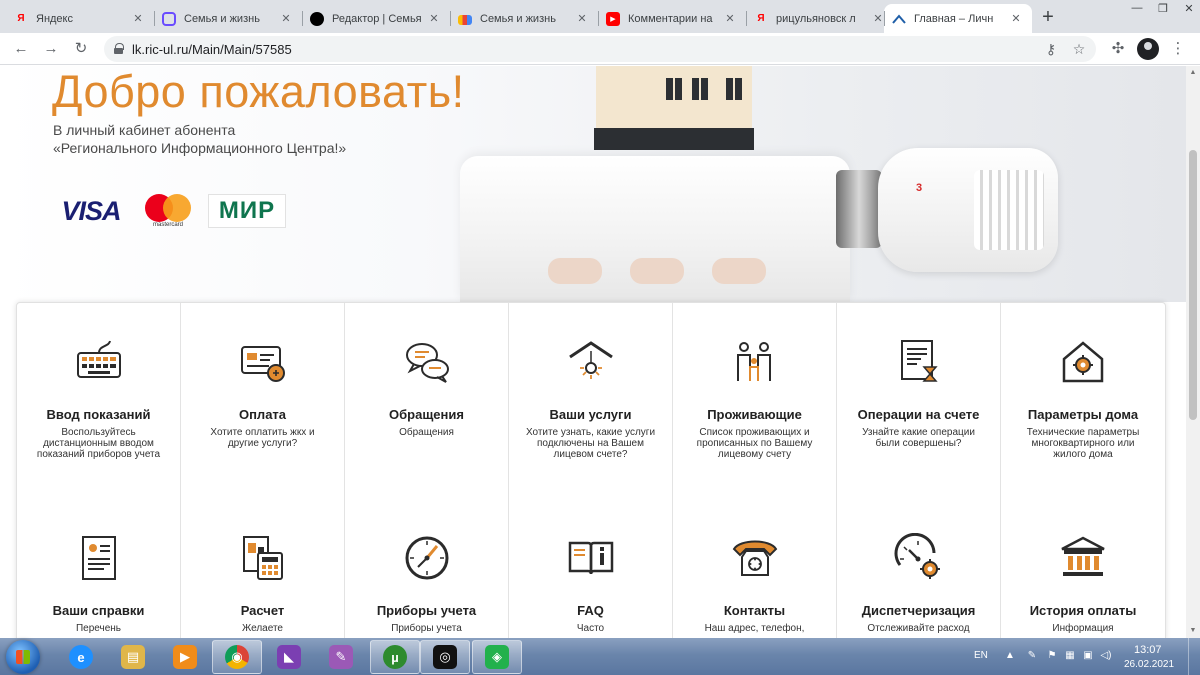 The image size is (1200, 675). I want to click on card-description: Приборы учета, so click(426, 628).